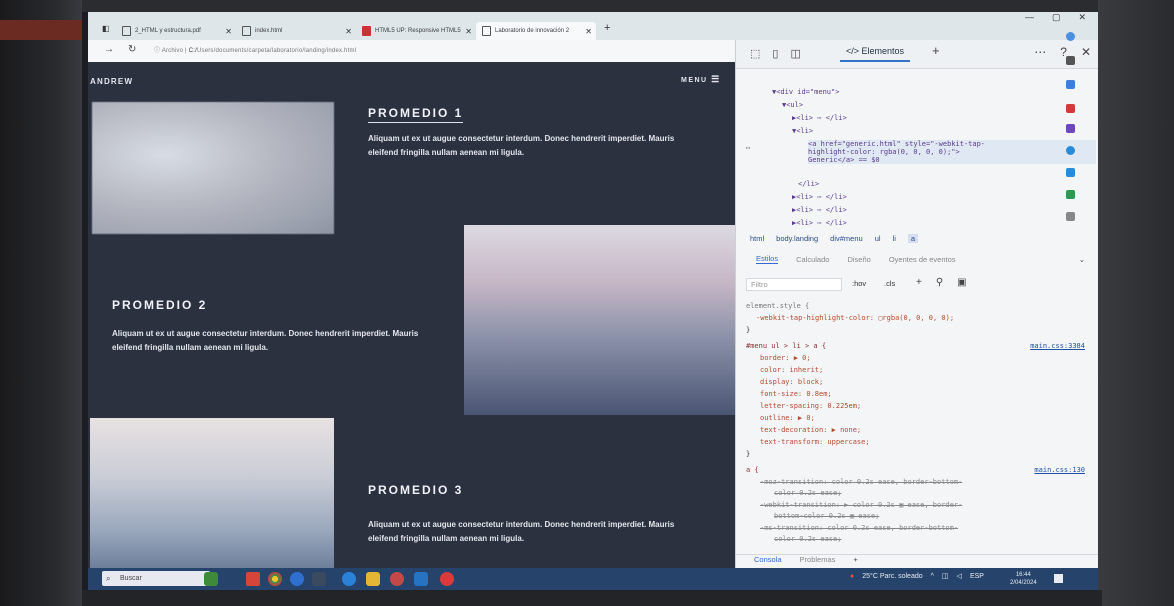 The height and width of the screenshot is (606, 1174). I want to click on dom-node: ▼<ul>, so click(792, 105).